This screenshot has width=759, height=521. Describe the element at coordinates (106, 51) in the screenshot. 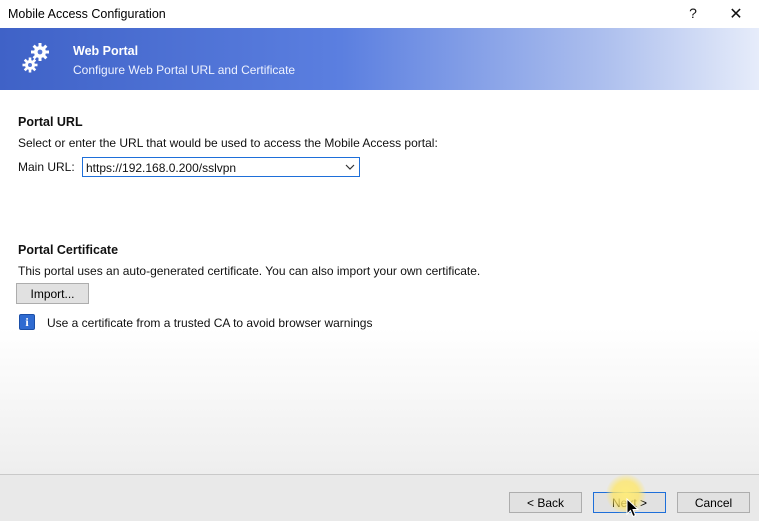

I see `banner-title: Web Portal` at that location.